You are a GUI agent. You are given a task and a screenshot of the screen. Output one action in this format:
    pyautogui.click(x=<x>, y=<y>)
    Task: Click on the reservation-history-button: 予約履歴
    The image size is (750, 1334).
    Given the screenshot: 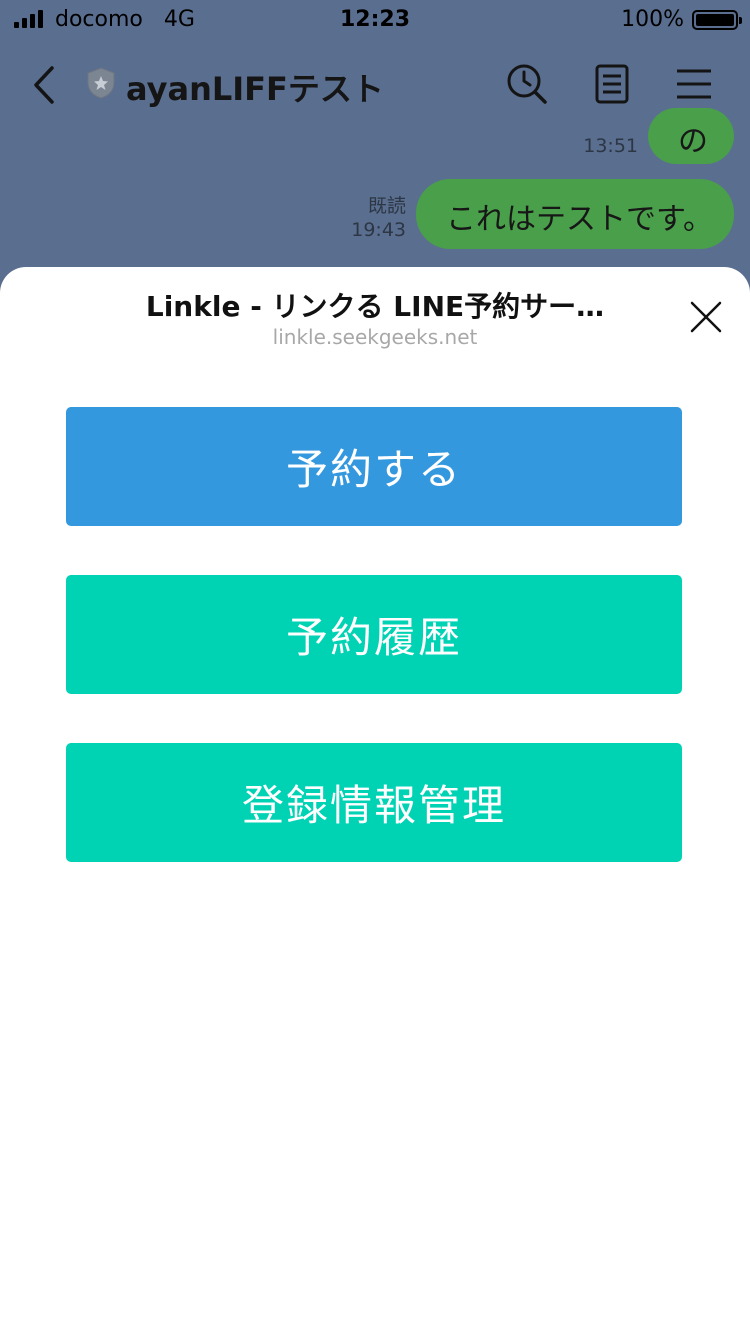 What is the action you would take?
    pyautogui.click(x=374, y=634)
    